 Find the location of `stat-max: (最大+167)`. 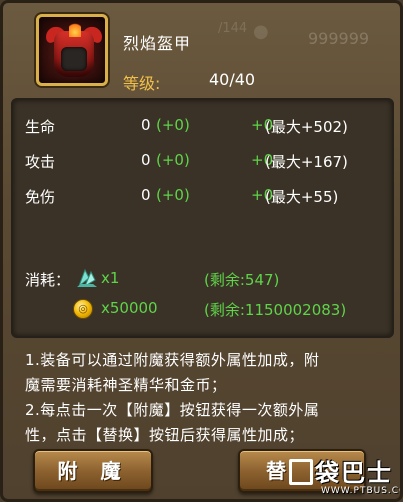

stat-max: (最大+167) is located at coordinates (306, 162).